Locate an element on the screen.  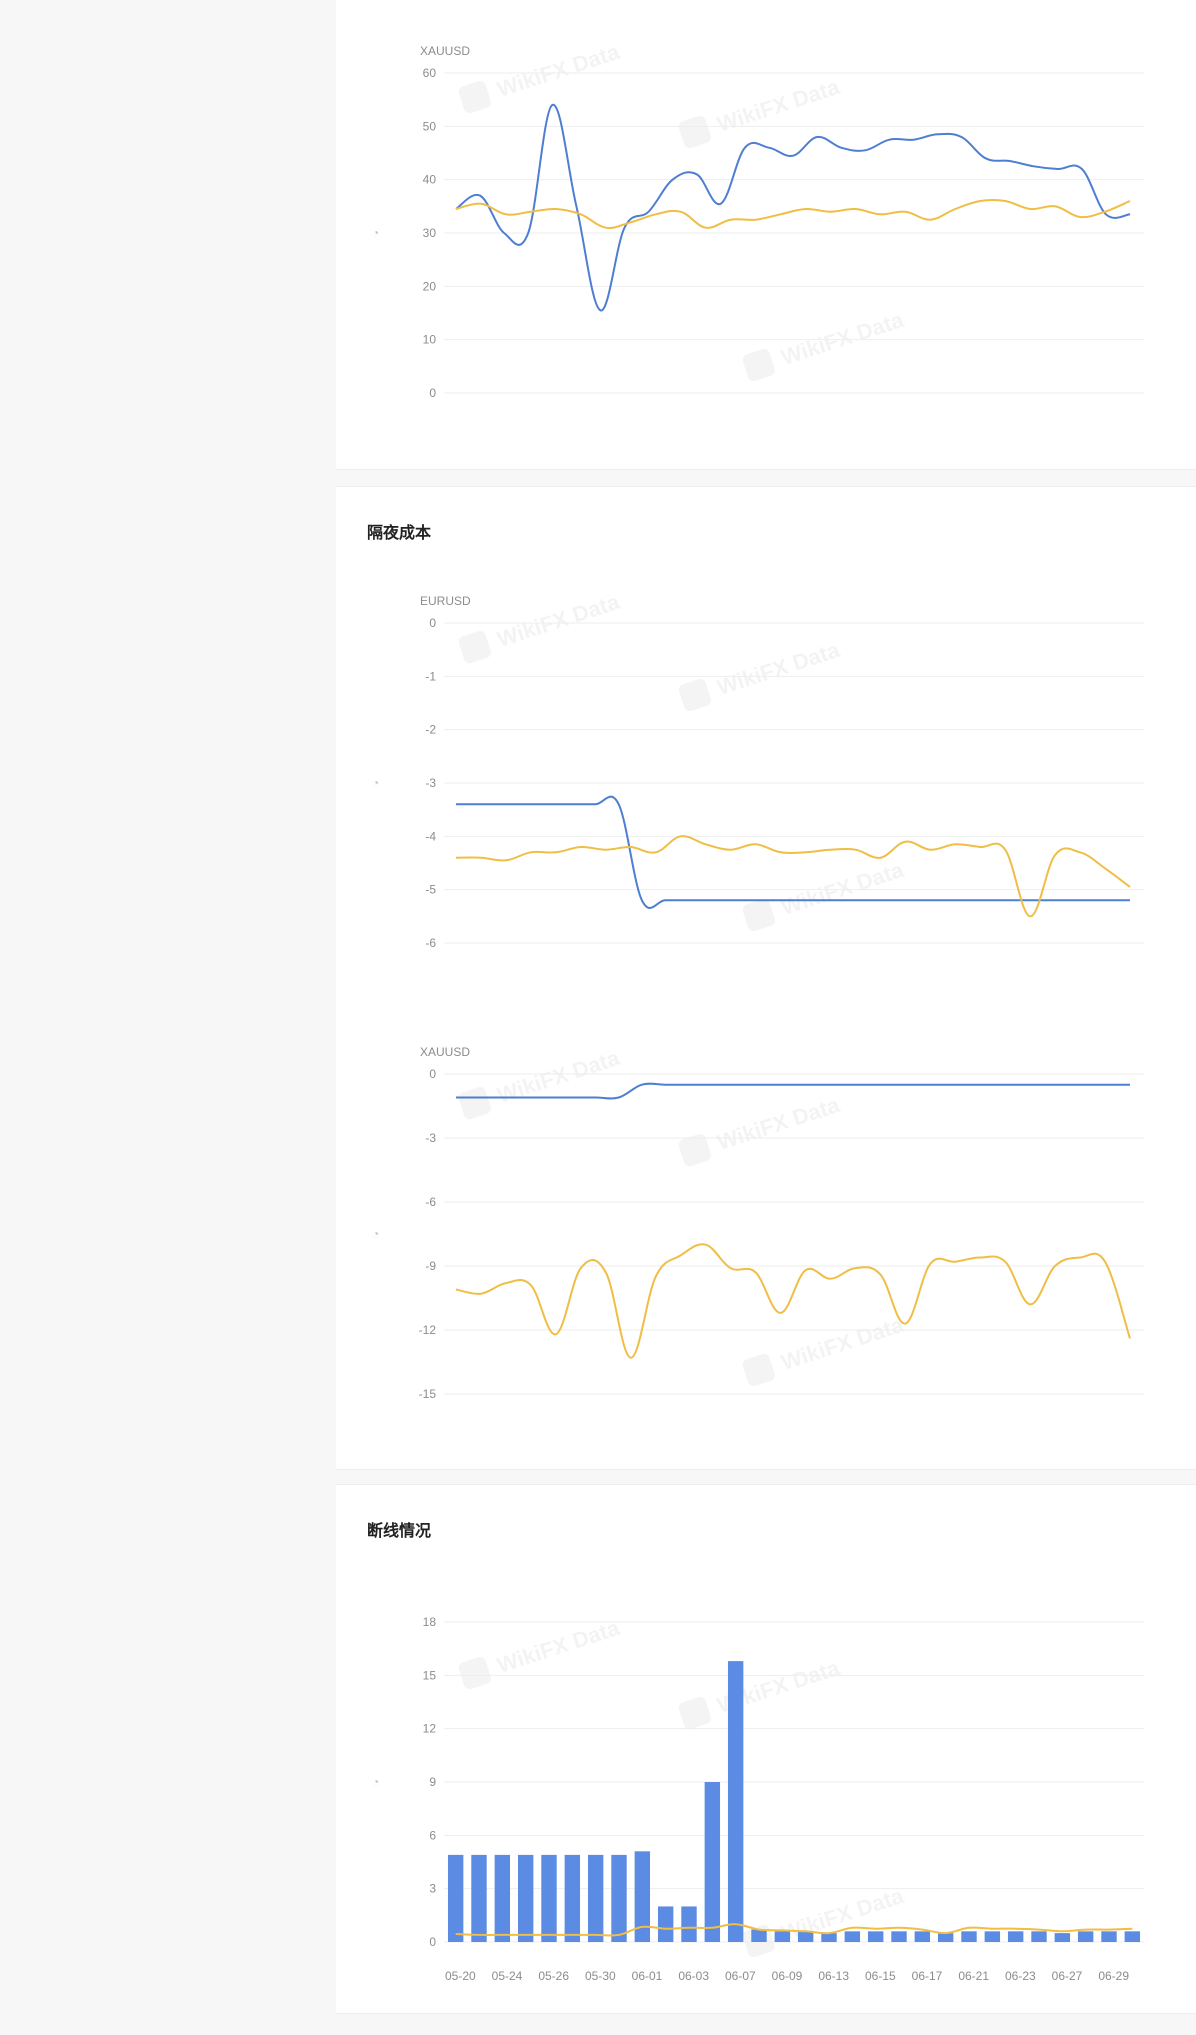
y-tick-label: 6 is located at coordinates (432, 1835).